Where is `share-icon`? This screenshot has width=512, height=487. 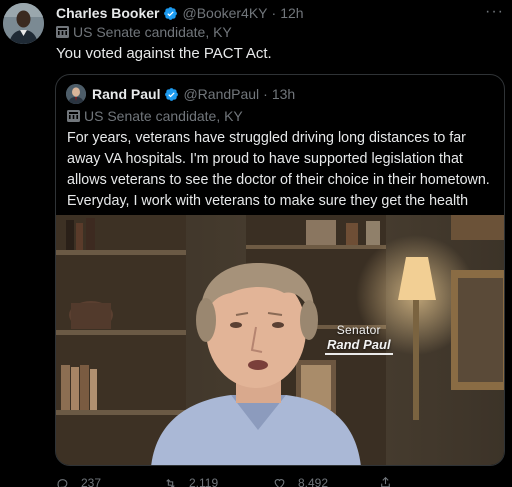
share-icon is located at coordinates (385, 481).